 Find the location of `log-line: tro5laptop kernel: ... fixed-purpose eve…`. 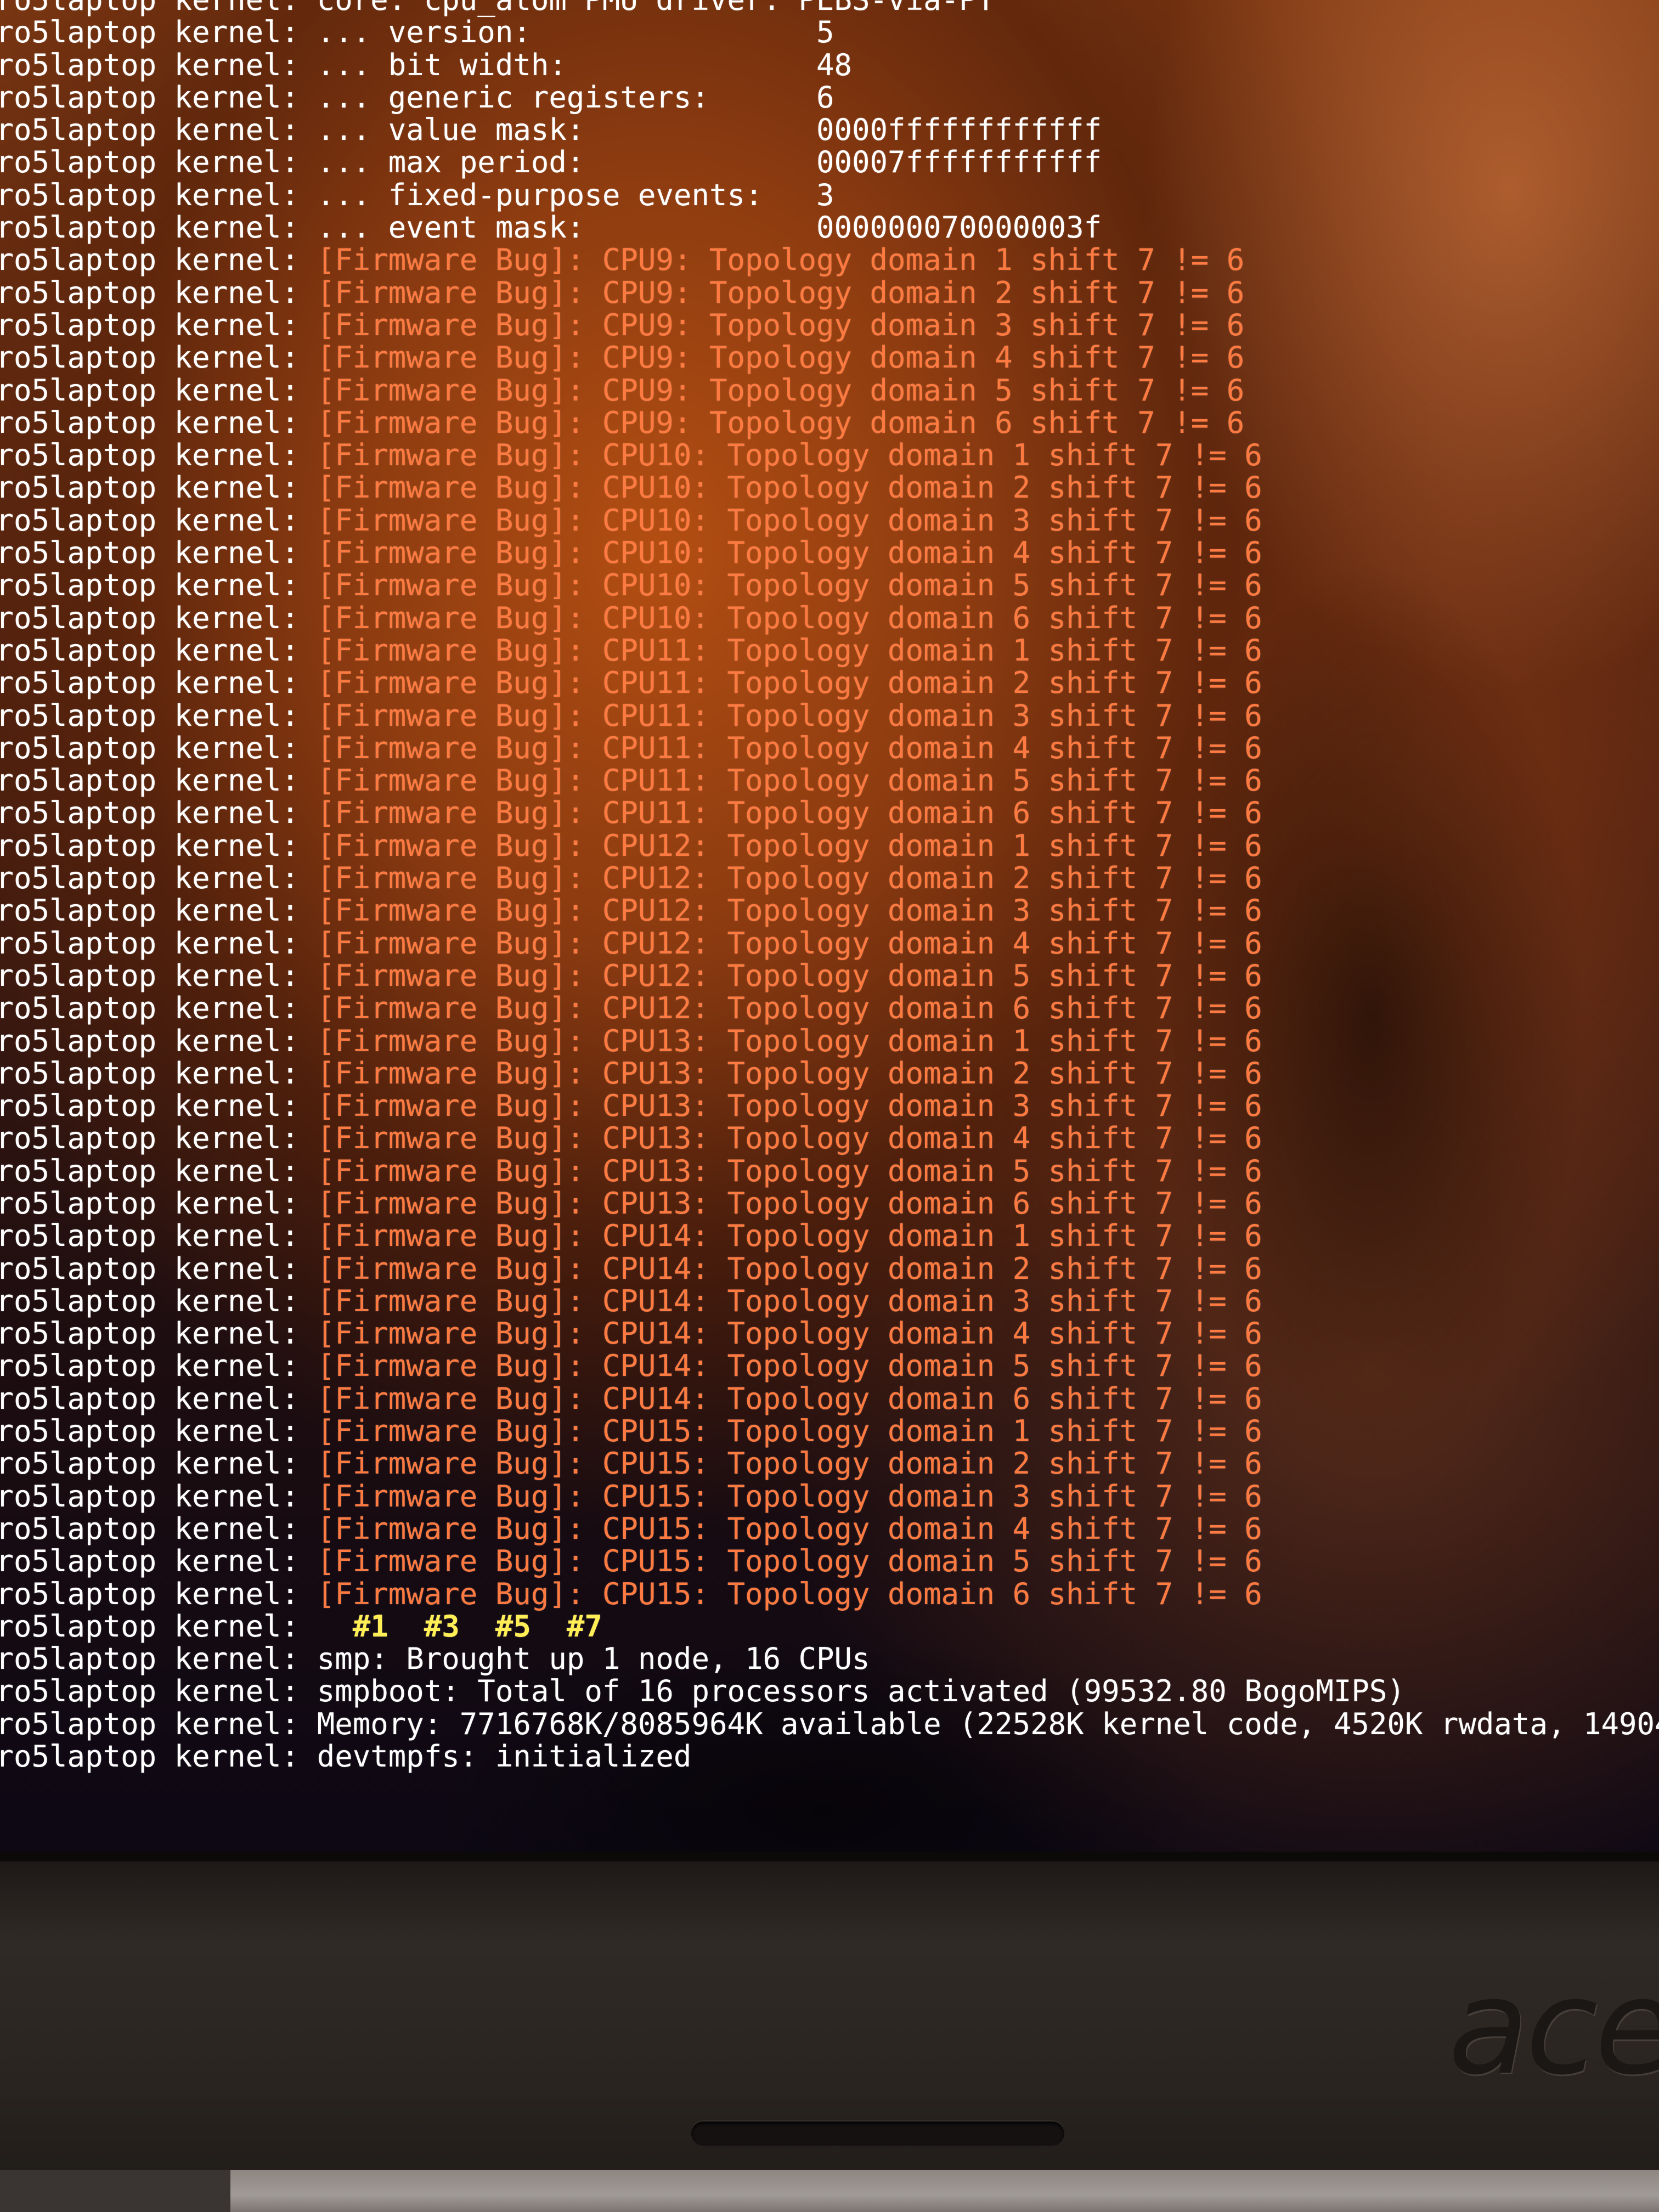

log-line: tro5laptop kernel: ... fixed-purpose eve… is located at coordinates (830, 195).